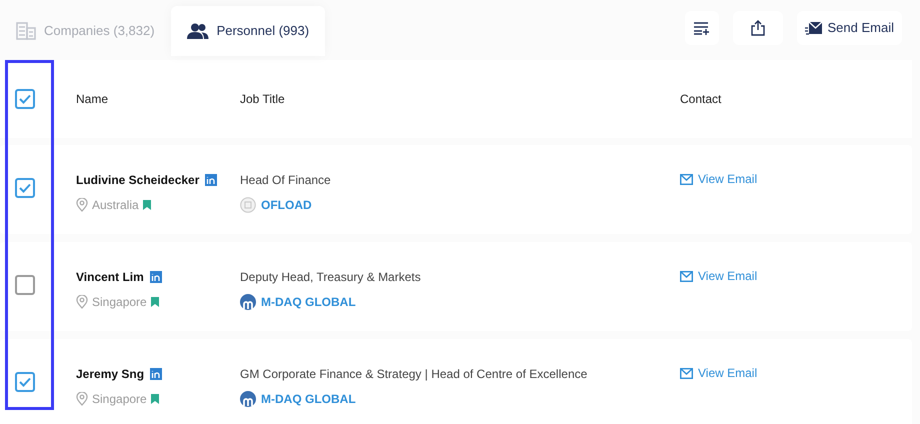 The width and height of the screenshot is (920, 424). What do you see at coordinates (138, 180) in the screenshot?
I see `person-name: Ludivine Scheidecker` at bounding box center [138, 180].